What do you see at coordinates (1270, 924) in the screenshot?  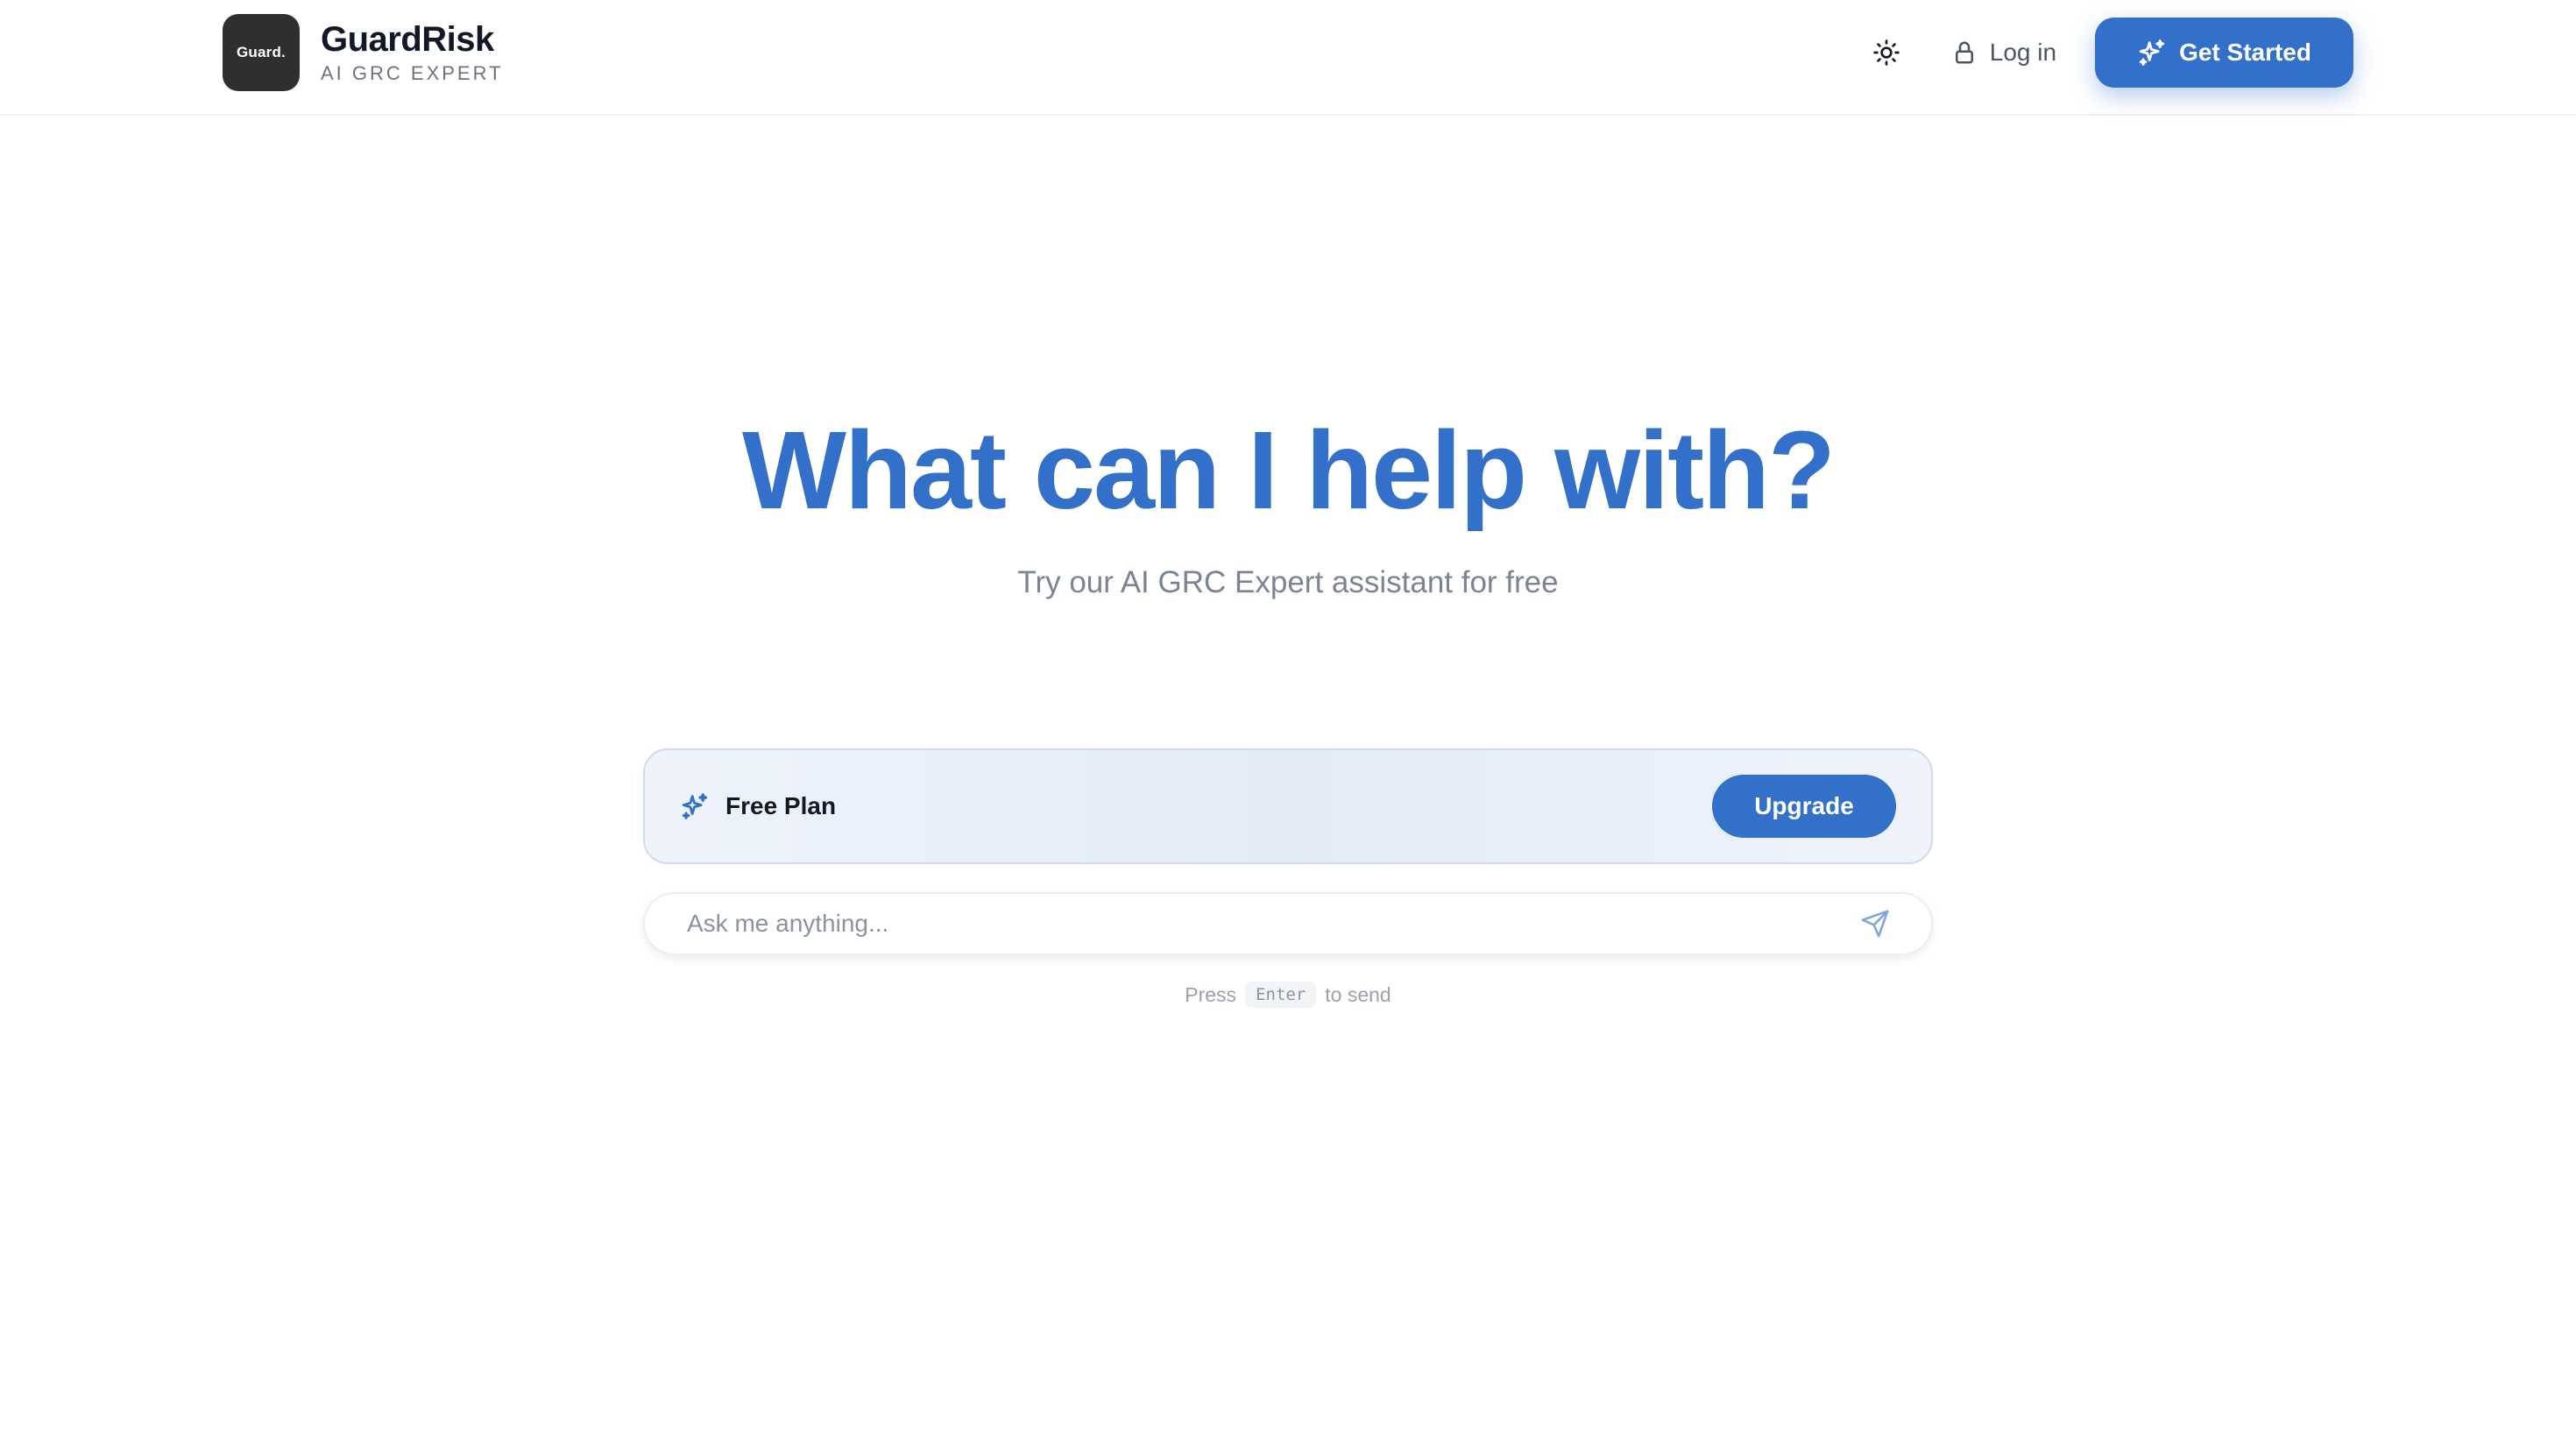 I see `chat-input` at bounding box center [1270, 924].